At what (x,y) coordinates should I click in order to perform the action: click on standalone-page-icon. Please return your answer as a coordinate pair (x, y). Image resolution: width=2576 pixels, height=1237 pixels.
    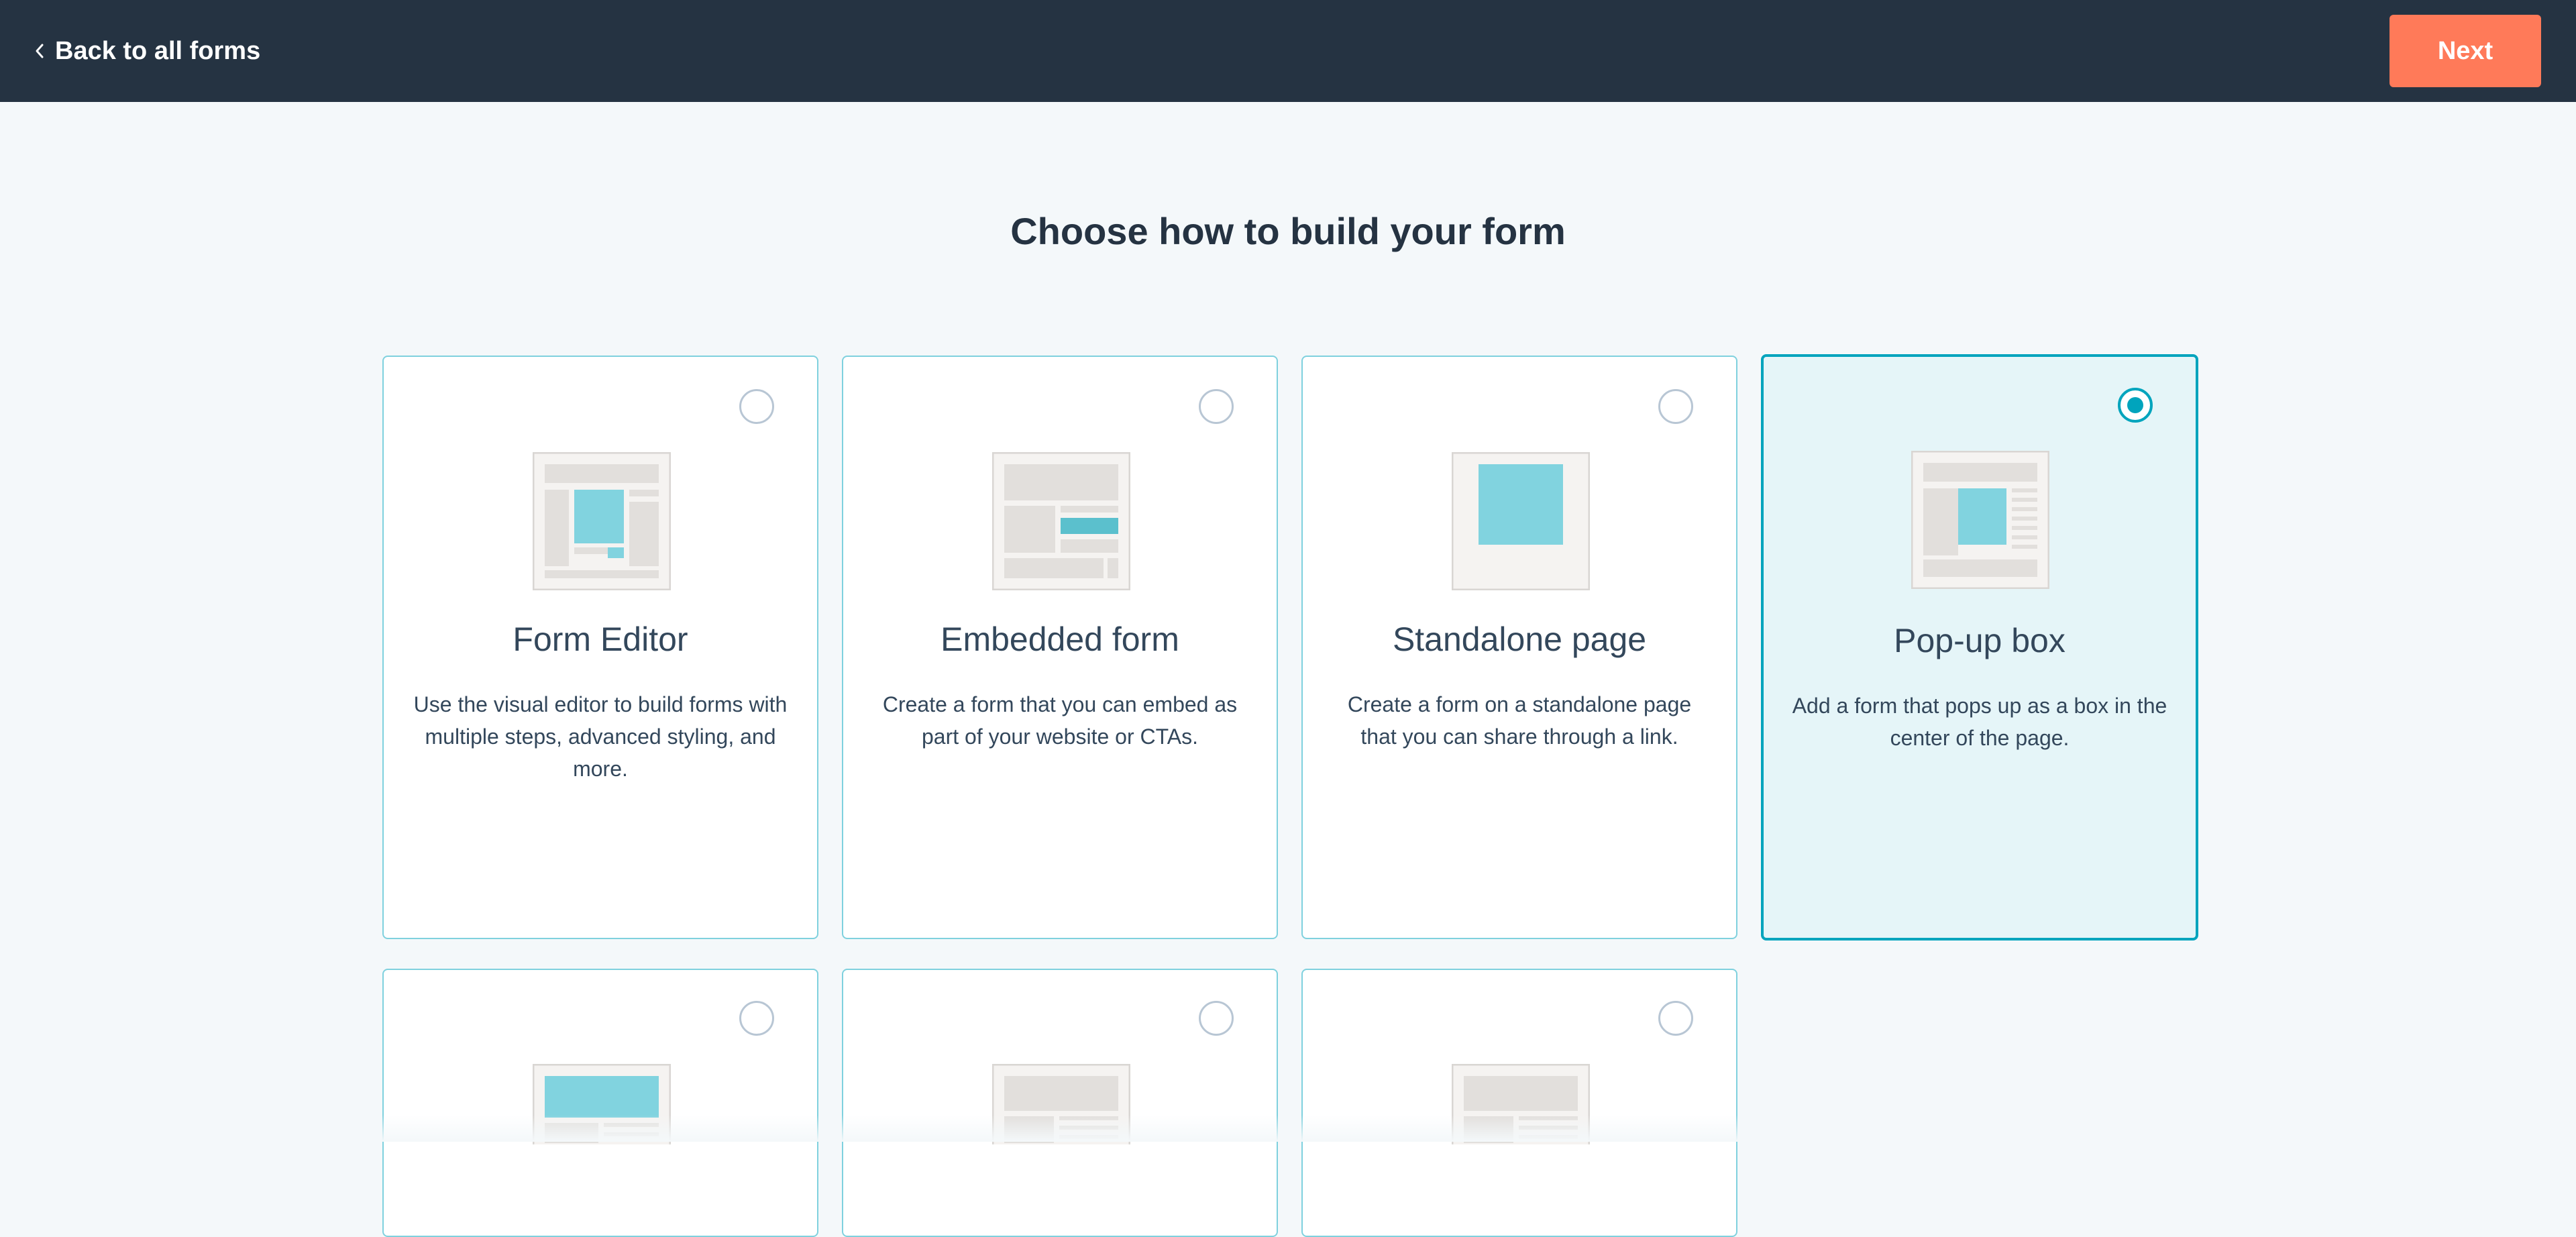
    Looking at the image, I should click on (1521, 522).